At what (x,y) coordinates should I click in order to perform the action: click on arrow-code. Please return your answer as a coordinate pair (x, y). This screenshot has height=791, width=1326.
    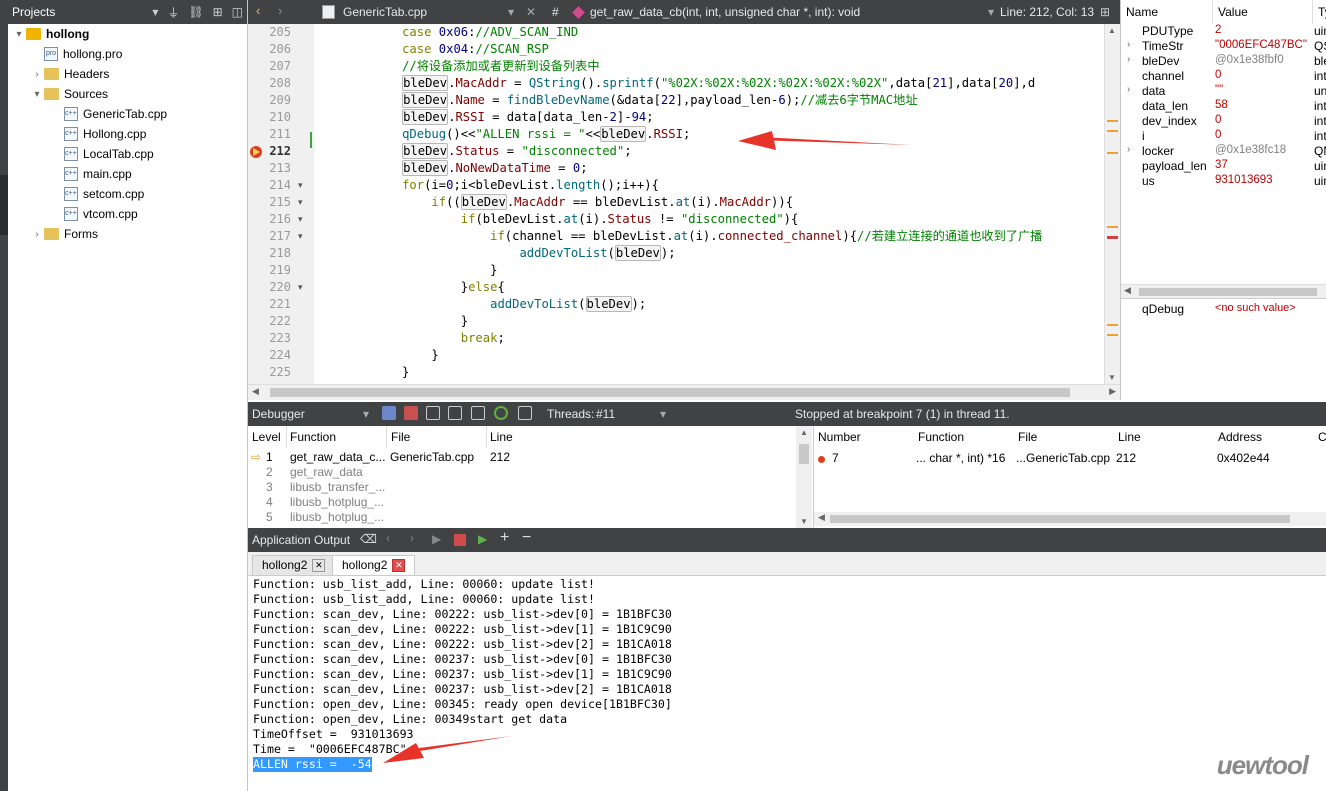
    Looking at the image, I should click on (825, 140).